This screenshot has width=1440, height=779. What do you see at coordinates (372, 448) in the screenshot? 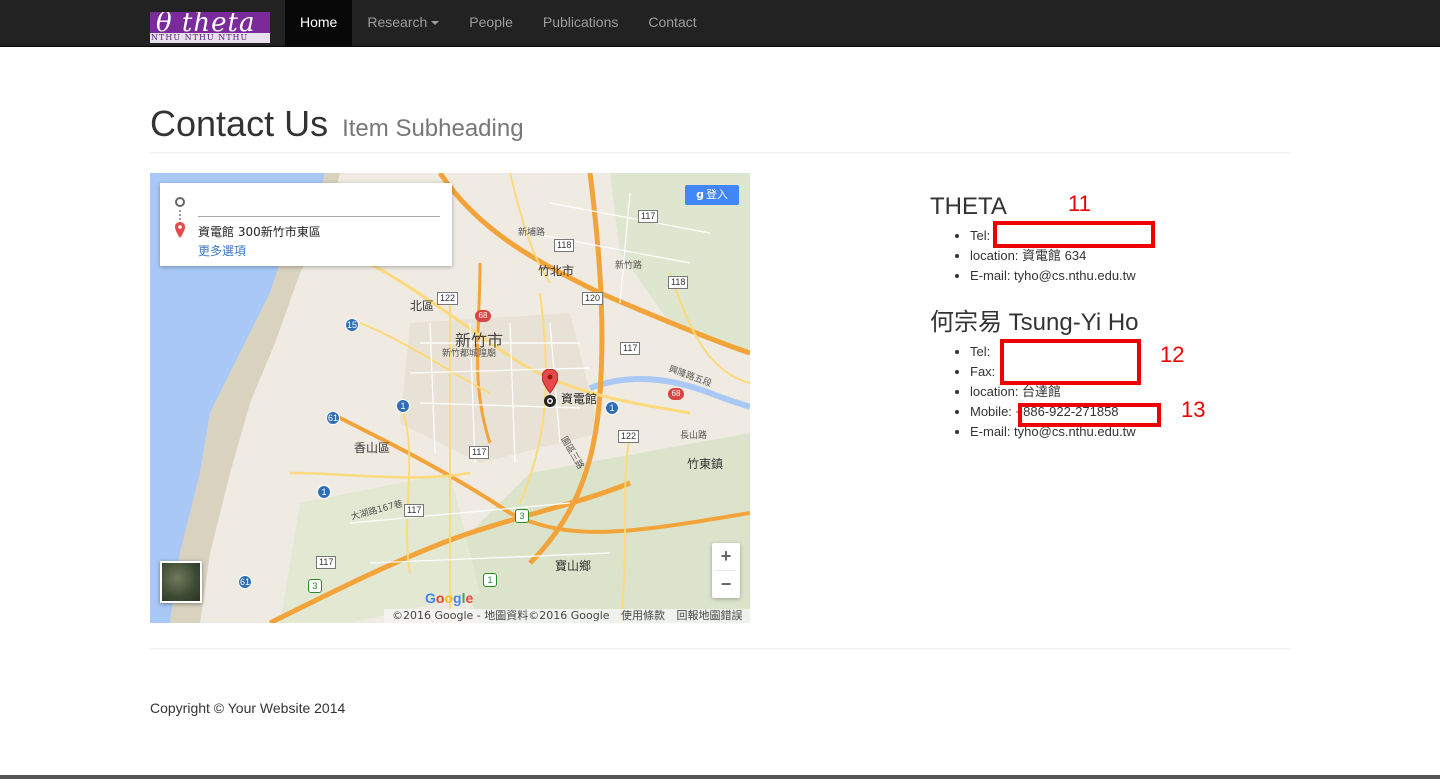
I see `map-label-xiangshan: 香山區` at bounding box center [372, 448].